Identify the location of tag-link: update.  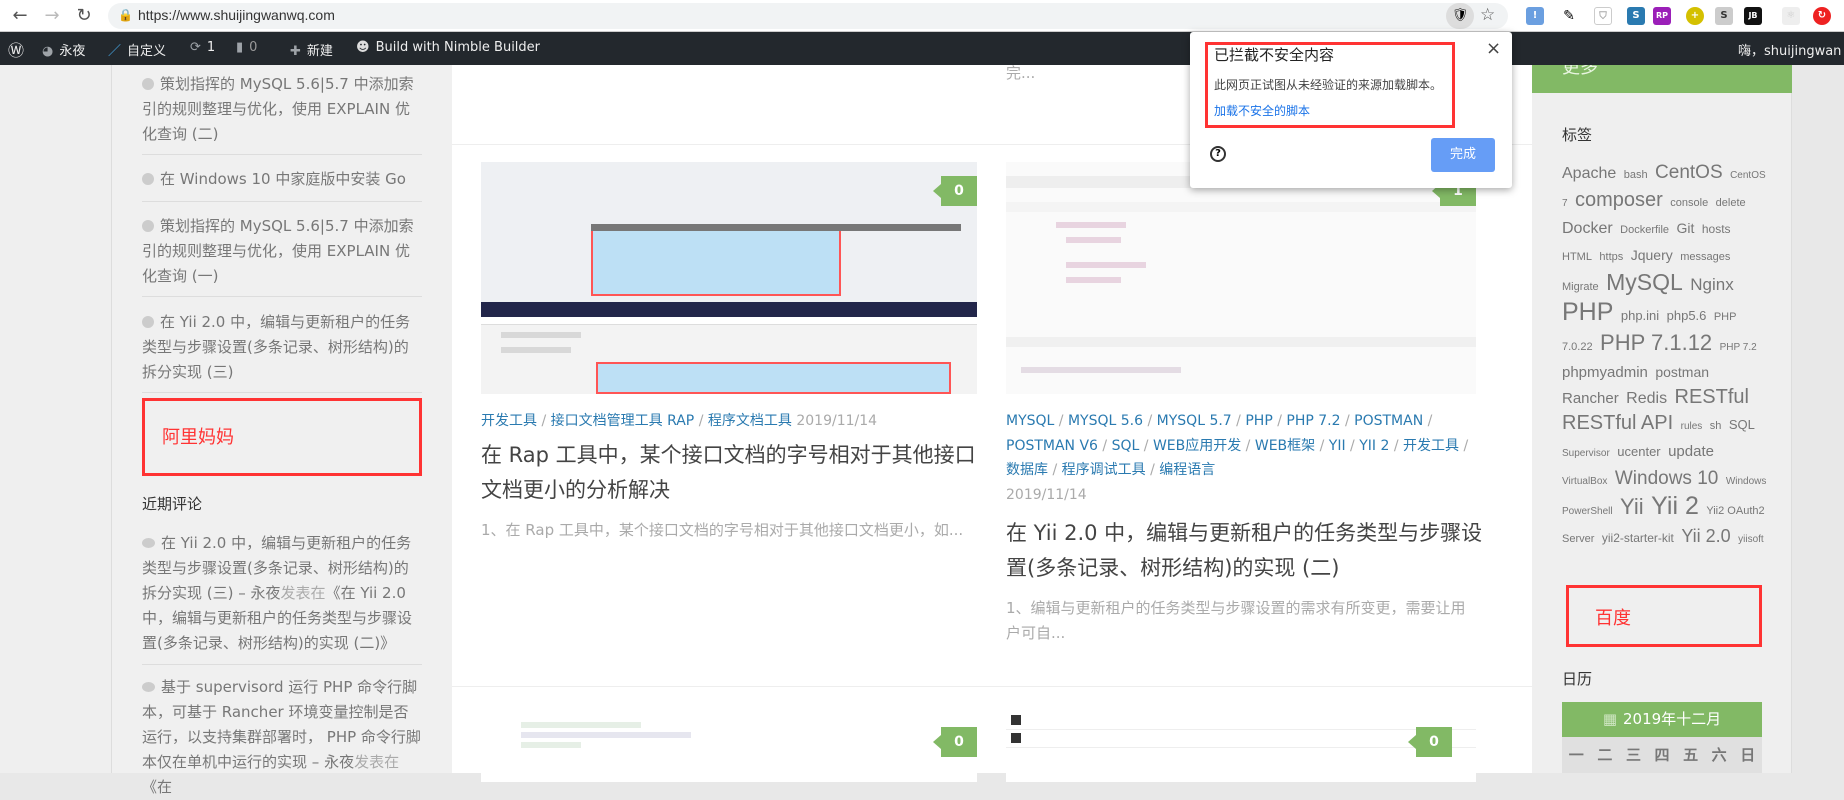
(1691, 451).